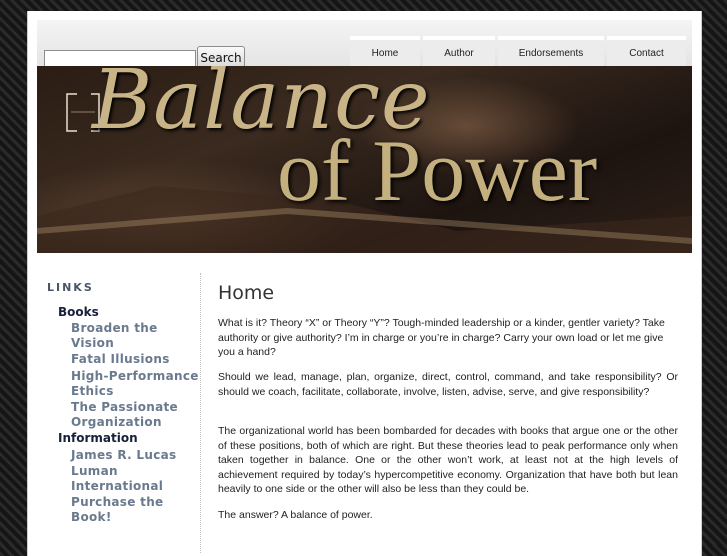  What do you see at coordinates (437, 171) in the screenshot?
I see `banner-title-of-power: of Power` at bounding box center [437, 171].